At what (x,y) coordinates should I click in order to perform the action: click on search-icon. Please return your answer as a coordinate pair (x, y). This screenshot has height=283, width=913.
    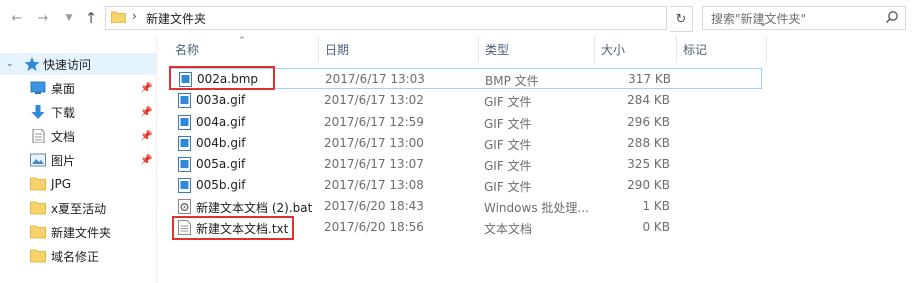
    Looking at the image, I should click on (892, 17).